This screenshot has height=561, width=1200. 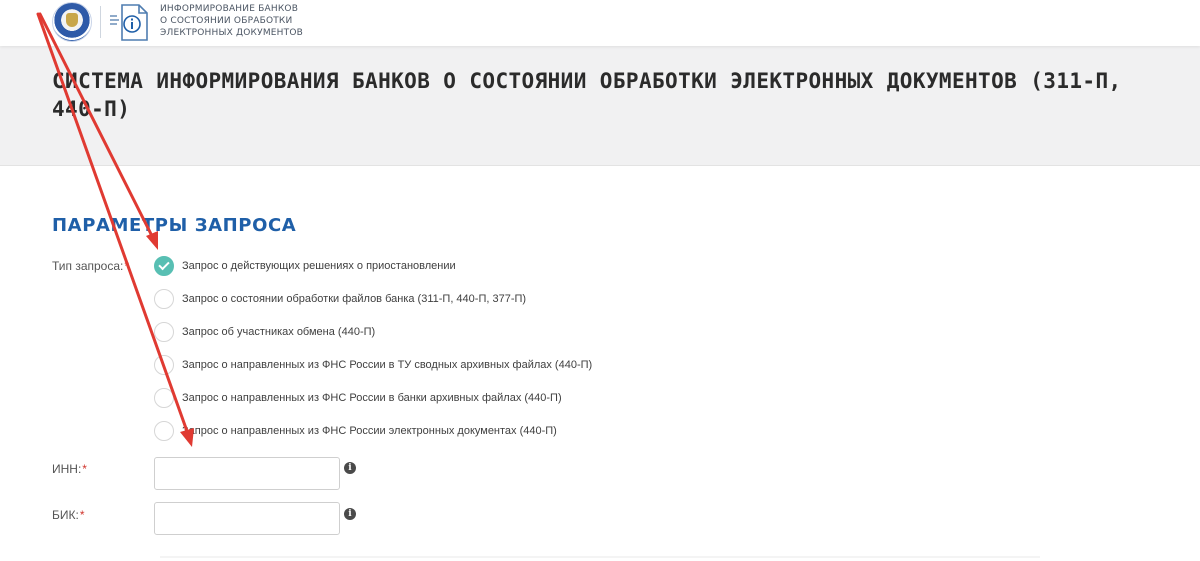 I want to click on request-type-label: Тип запроса:*, so click(x=90, y=266).